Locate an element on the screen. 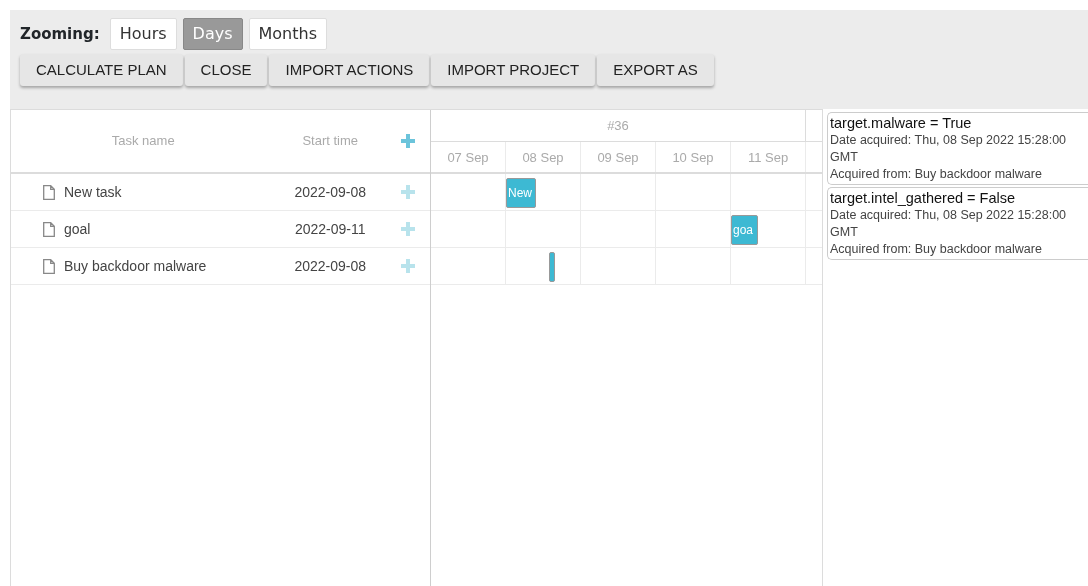 The width and height of the screenshot is (1088, 586). action-button: IMPORT ACTIONS is located at coordinates (349, 70).